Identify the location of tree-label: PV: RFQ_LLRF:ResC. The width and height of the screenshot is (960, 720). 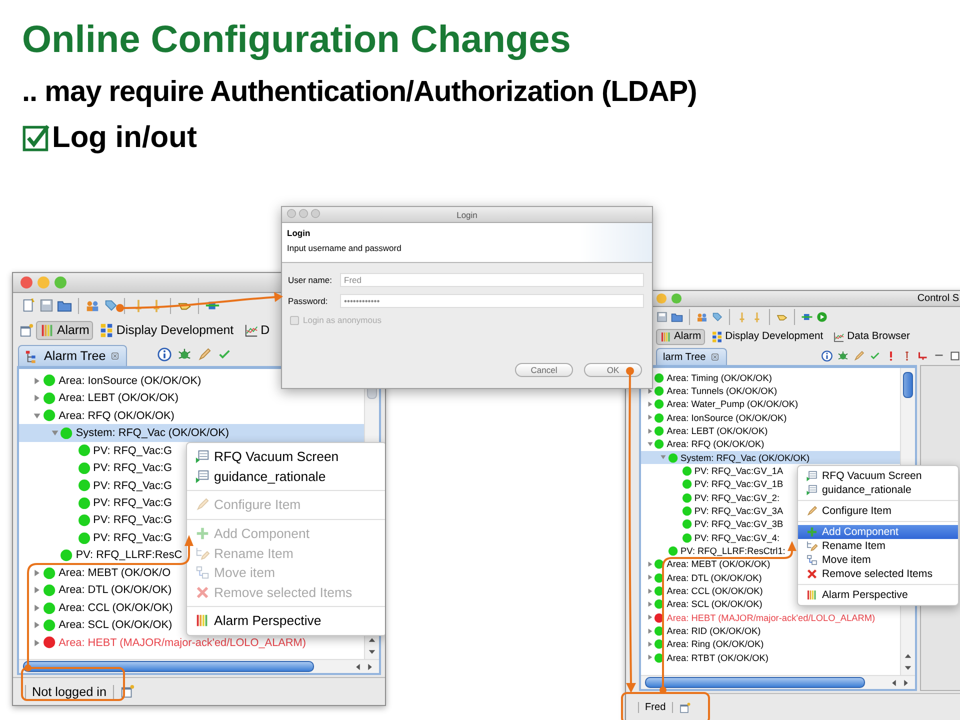
(129, 555).